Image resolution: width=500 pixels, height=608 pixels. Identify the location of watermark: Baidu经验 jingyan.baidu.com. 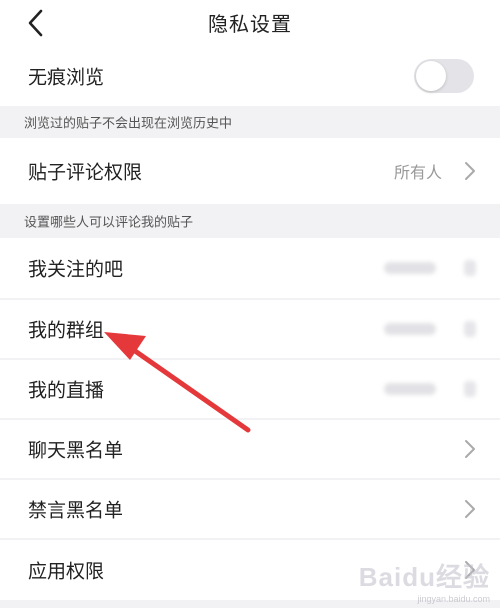
(424, 580).